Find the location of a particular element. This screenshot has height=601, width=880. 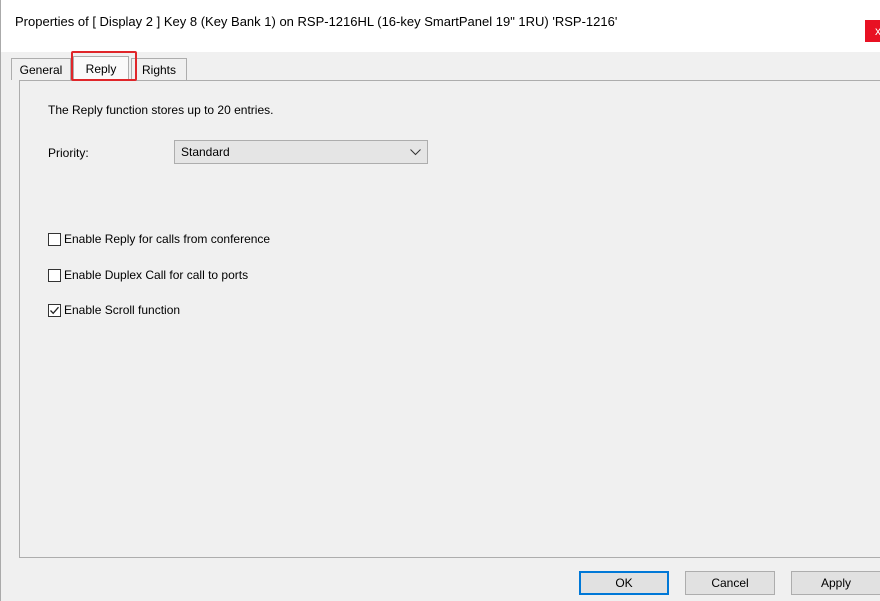

cancel-button-label: Cancel is located at coordinates (730, 583).